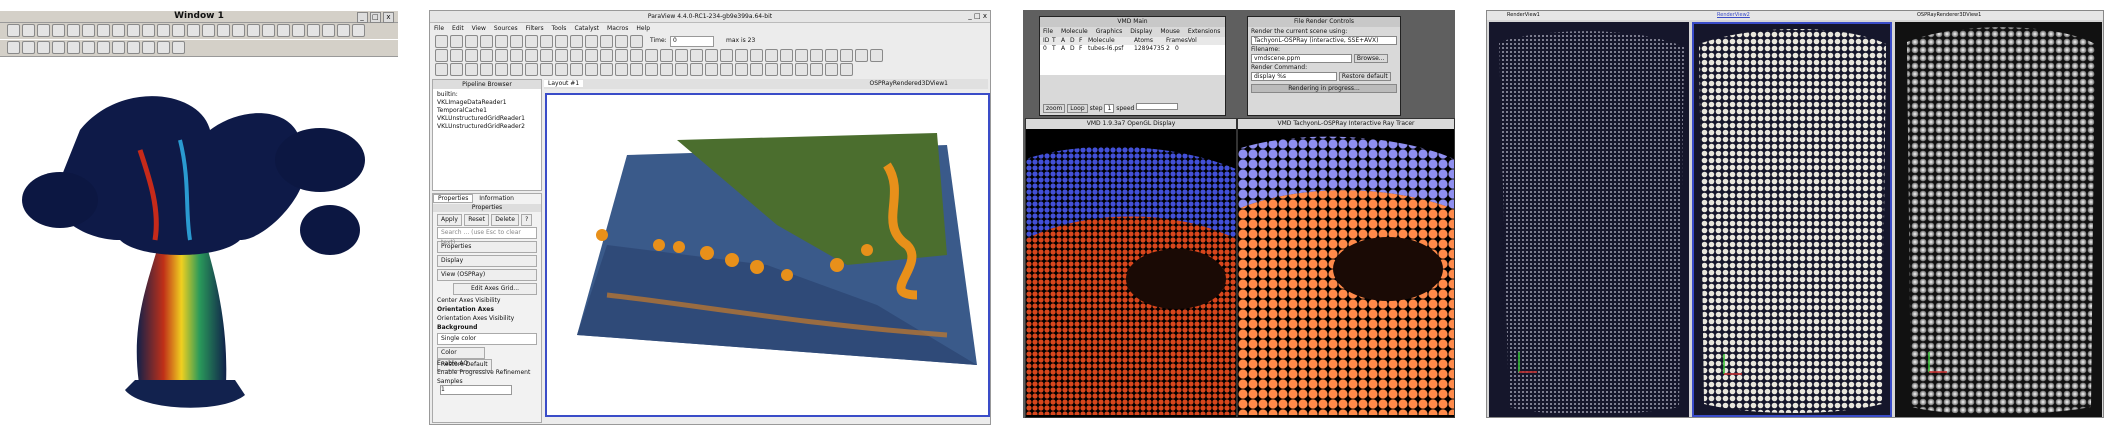  Describe the element at coordinates (1324, 40) in the screenshot. I see `renderer-select: TachyonL-OSPRay (interactive, SSE+AVX)` at that location.